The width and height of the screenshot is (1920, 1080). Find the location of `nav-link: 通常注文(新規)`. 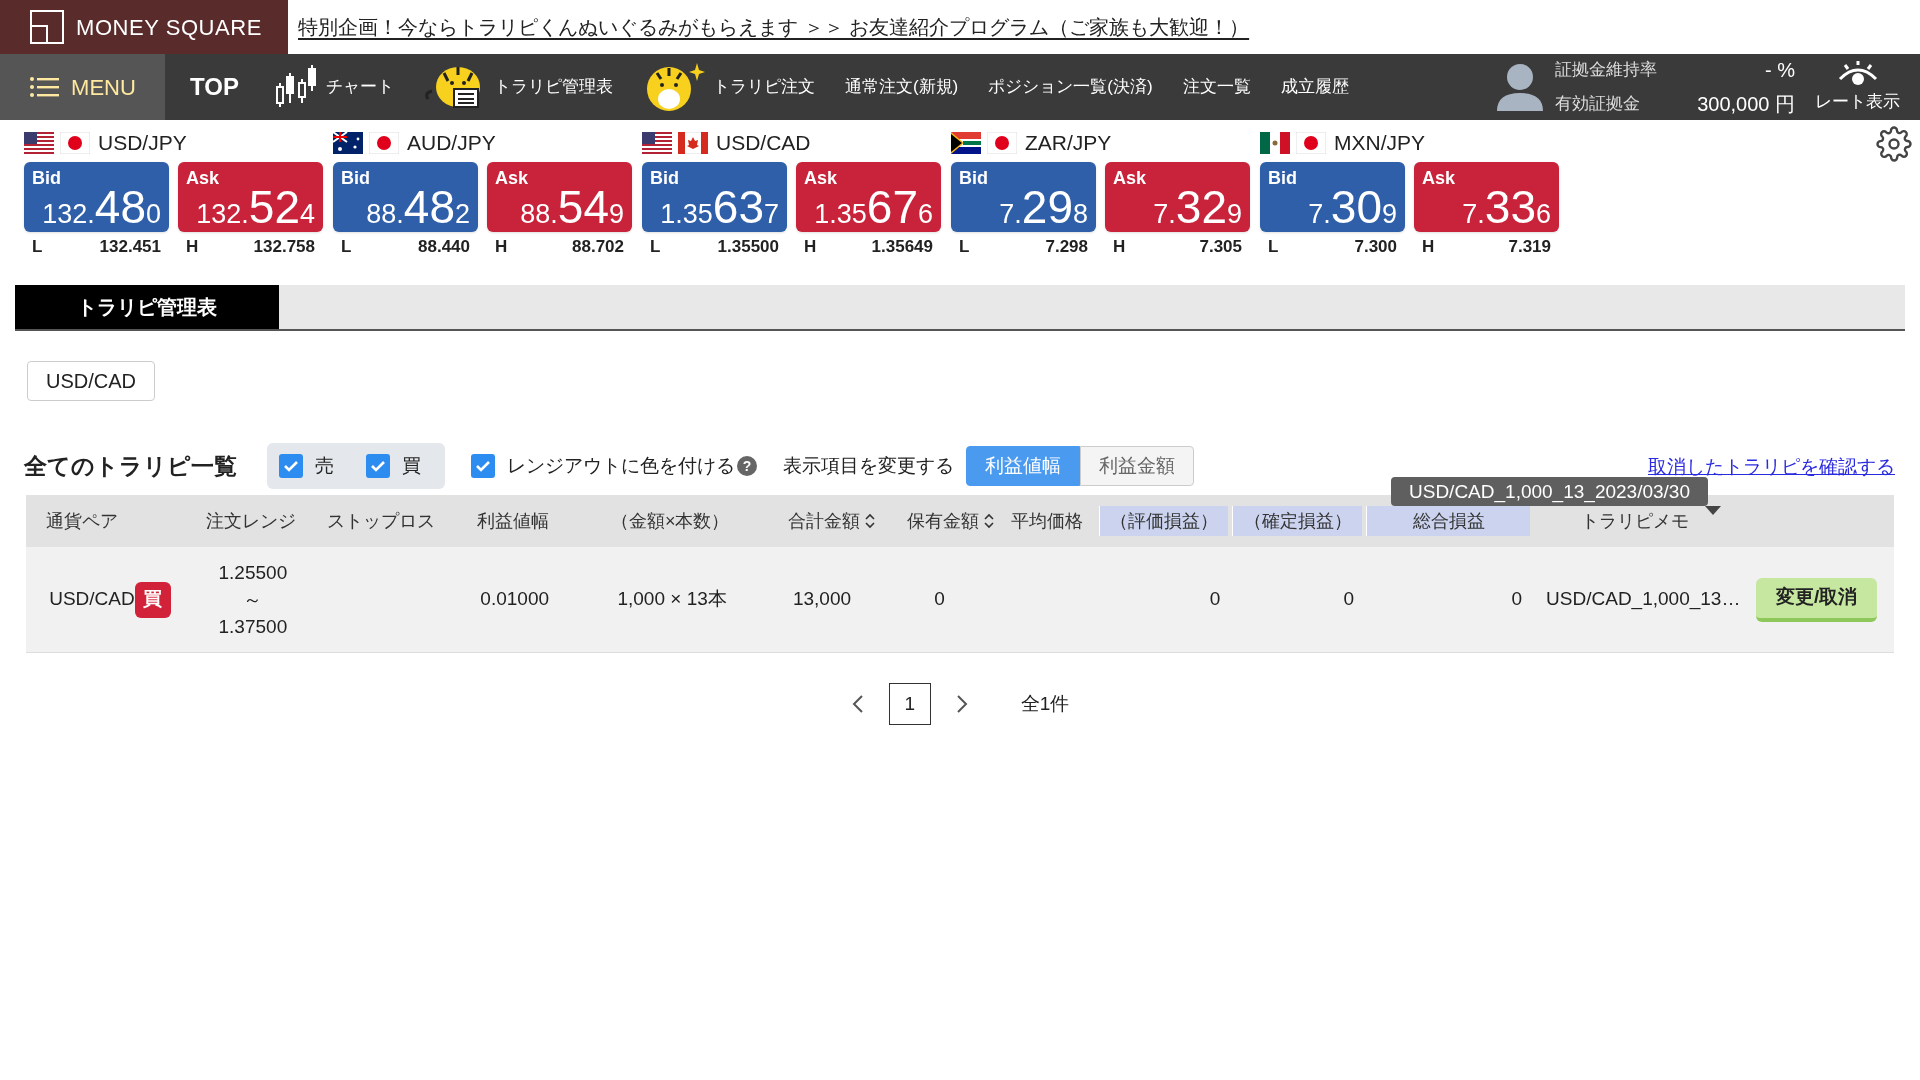

nav-link: 通常注文(新規) is located at coordinates (901, 87).